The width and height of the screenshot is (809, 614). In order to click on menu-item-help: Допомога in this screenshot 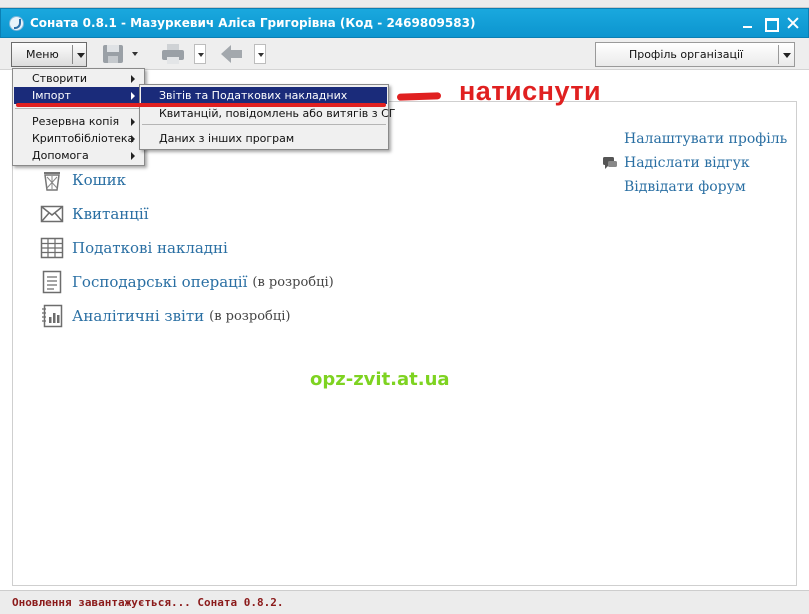, I will do `click(78, 155)`.